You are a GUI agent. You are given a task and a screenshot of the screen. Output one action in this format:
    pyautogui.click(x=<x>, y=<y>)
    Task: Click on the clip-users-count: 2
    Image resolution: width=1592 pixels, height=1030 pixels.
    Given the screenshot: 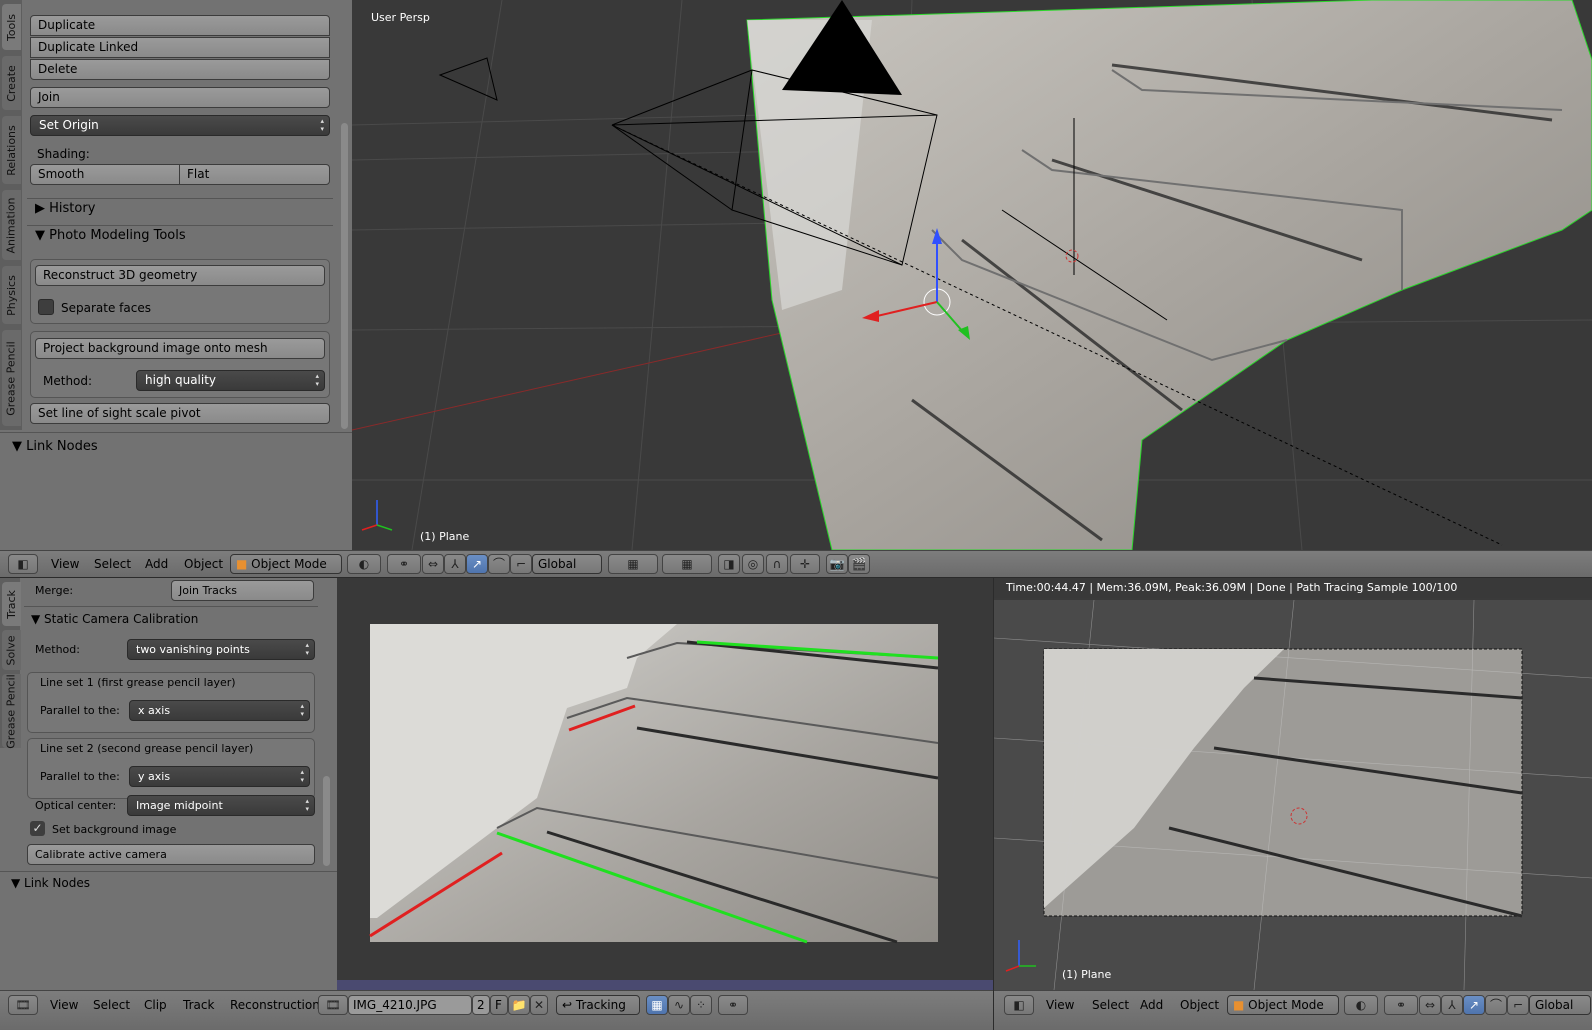 What is the action you would take?
    pyautogui.click(x=481, y=1005)
    